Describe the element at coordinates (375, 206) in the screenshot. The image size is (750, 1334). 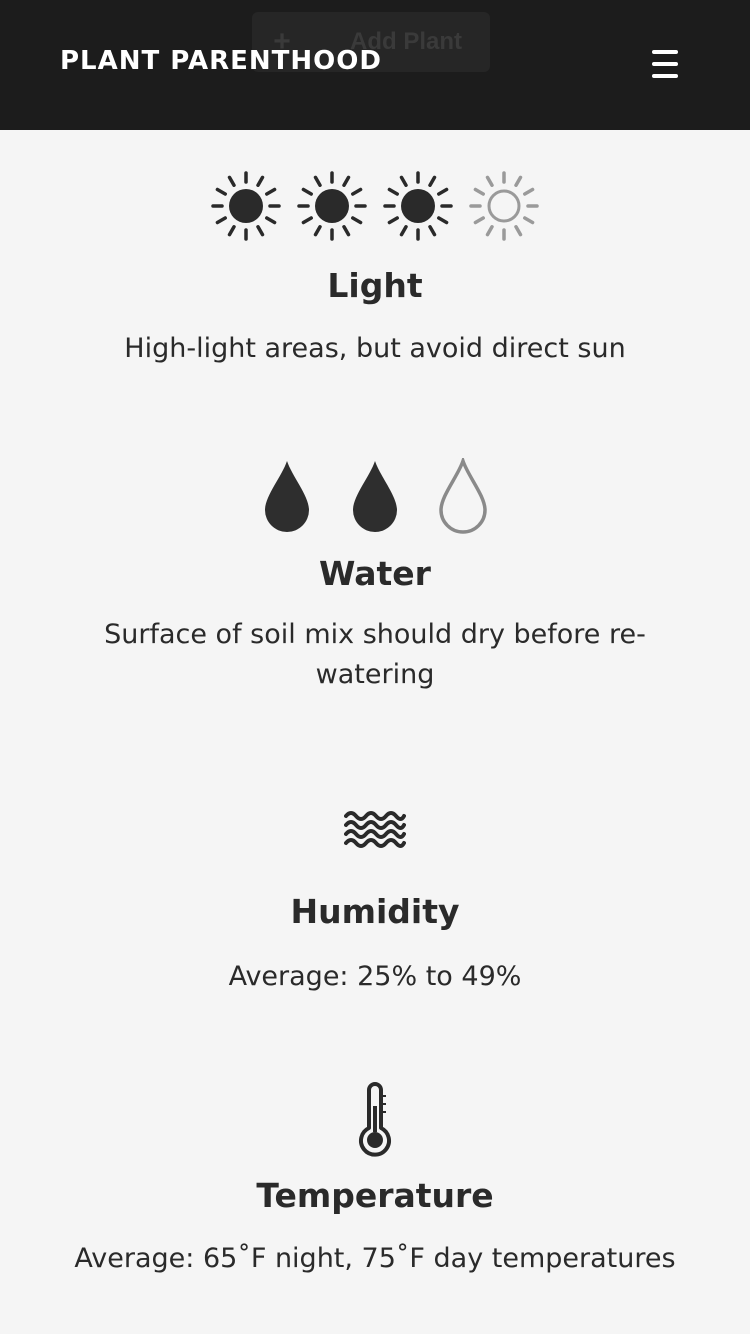
I see `light-rating` at that location.